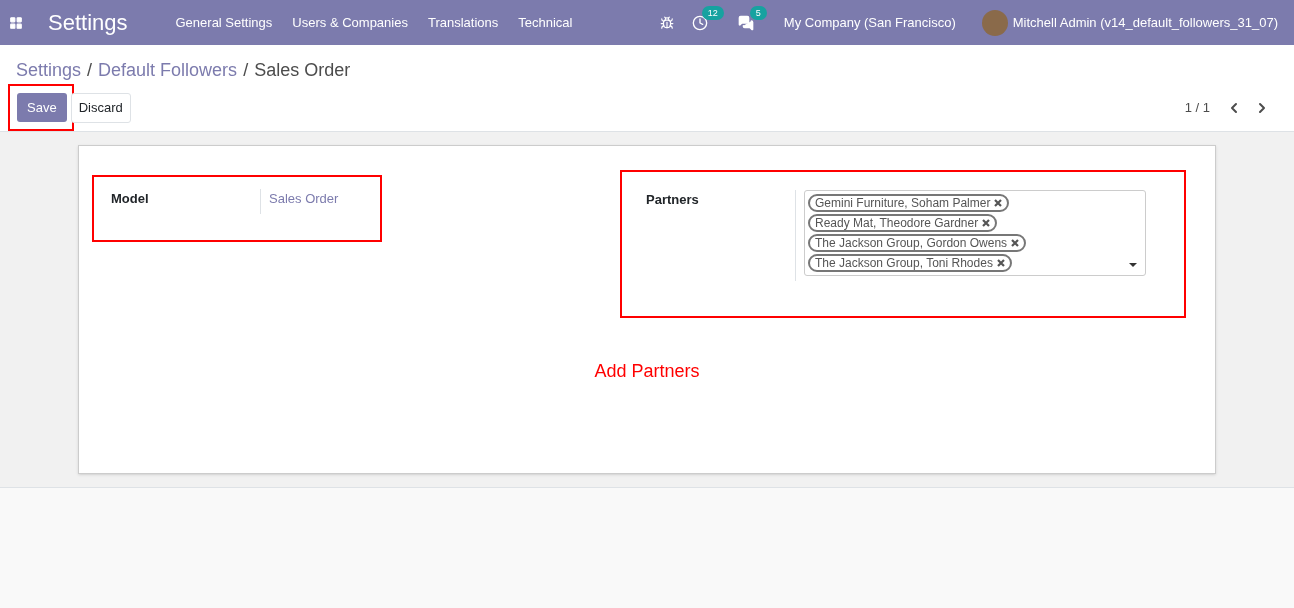  Describe the element at coordinates (721, 235) in the screenshot. I see `field-label: Partners` at that location.